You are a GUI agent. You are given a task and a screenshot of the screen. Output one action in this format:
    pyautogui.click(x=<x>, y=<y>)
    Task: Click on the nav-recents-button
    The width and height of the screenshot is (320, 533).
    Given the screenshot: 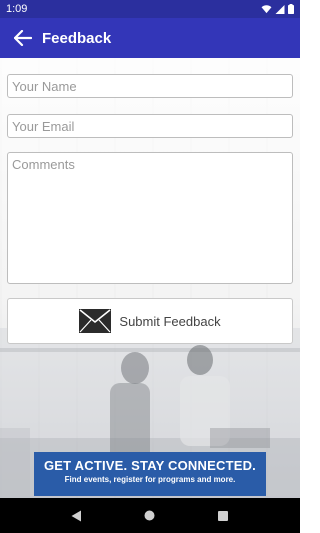 What is the action you would take?
    pyautogui.click(x=223, y=516)
    